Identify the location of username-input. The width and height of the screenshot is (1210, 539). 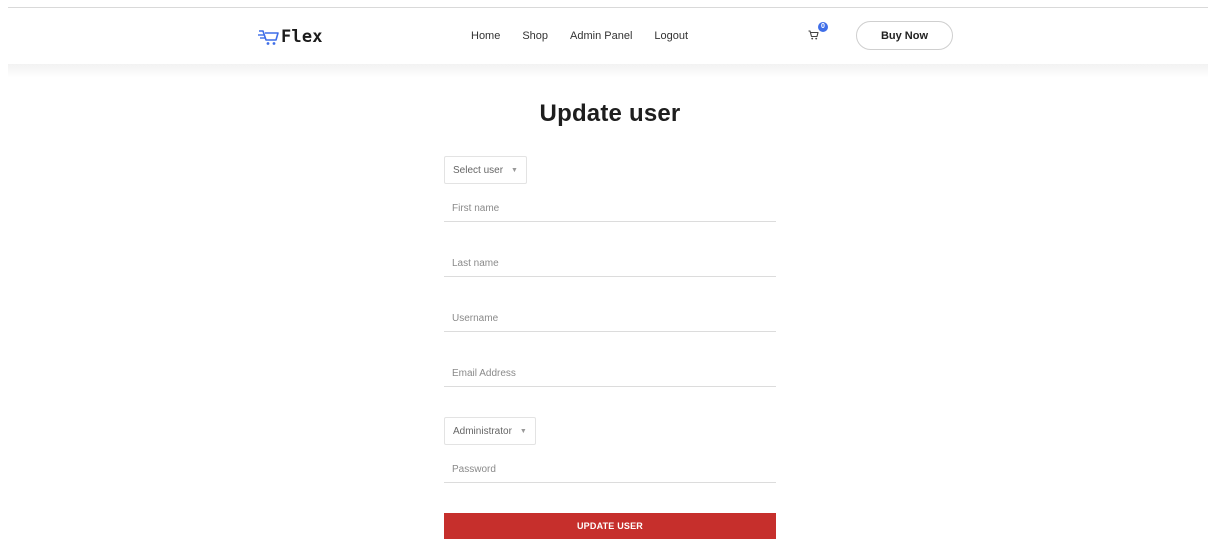
(610, 318).